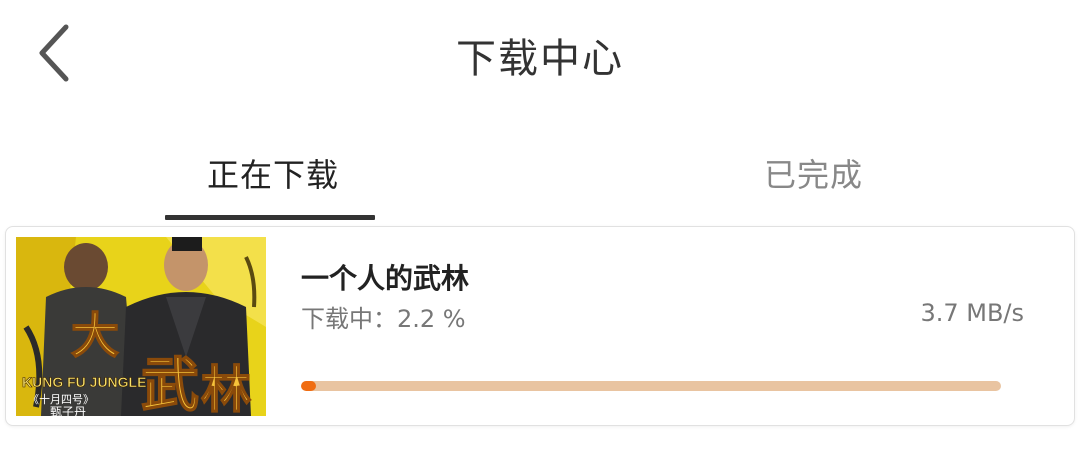 The image size is (1080, 463). What do you see at coordinates (84, 382) in the screenshot?
I see `poster-english-title: KUNG FU JUNGLE` at bounding box center [84, 382].